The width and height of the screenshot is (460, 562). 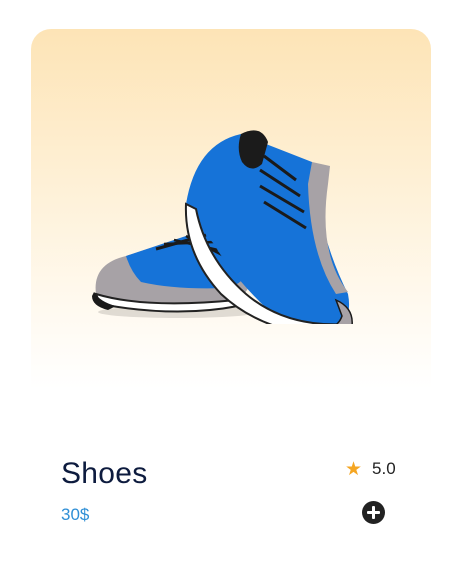 I want to click on rating-value: 5.0, so click(x=384, y=468).